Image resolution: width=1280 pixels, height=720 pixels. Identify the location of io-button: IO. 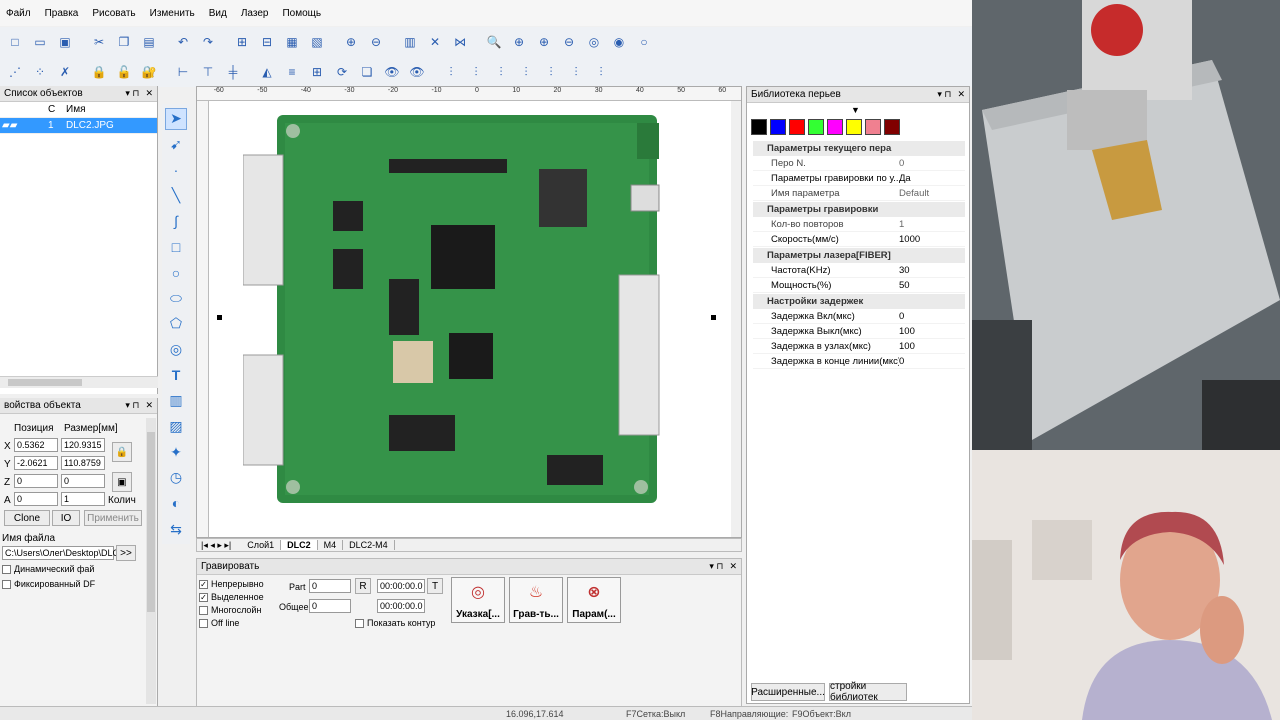
(66, 518).